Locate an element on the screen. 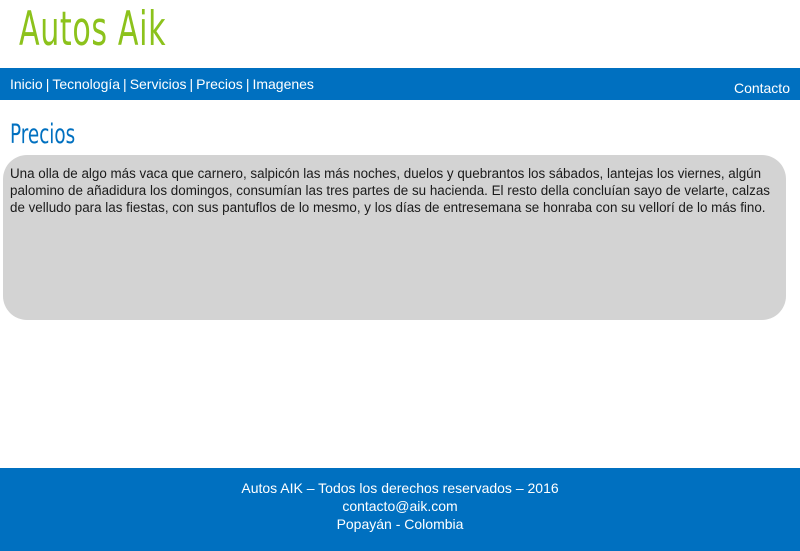 The width and height of the screenshot is (800, 551). footer-email-line: contacto@aik.com is located at coordinates (400, 506).